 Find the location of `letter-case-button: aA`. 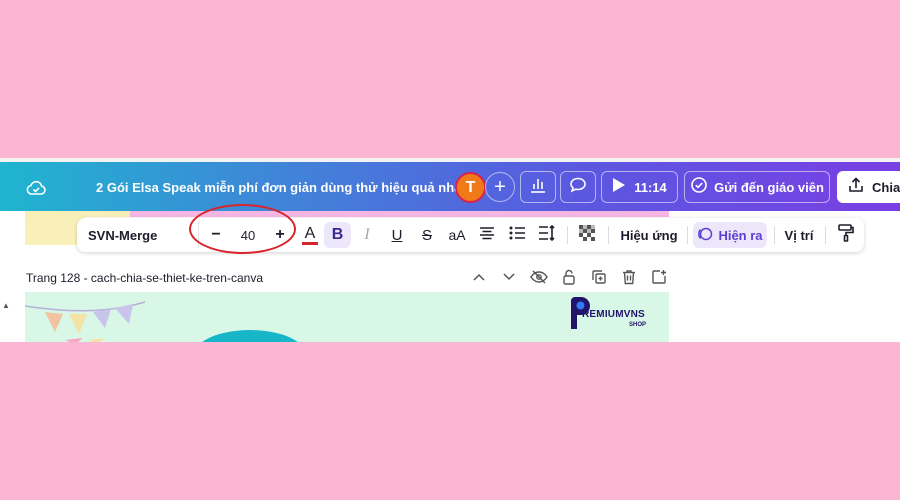

letter-case-button: aA is located at coordinates (457, 235).